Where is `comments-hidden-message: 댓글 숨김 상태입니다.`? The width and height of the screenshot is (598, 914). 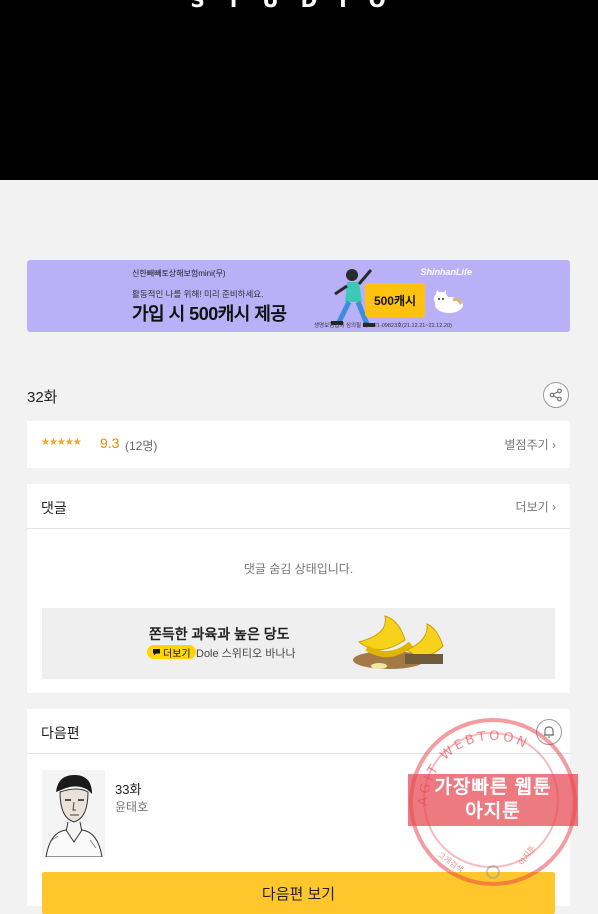 comments-hidden-message: 댓글 숨김 상태입니다. is located at coordinates (298, 569).